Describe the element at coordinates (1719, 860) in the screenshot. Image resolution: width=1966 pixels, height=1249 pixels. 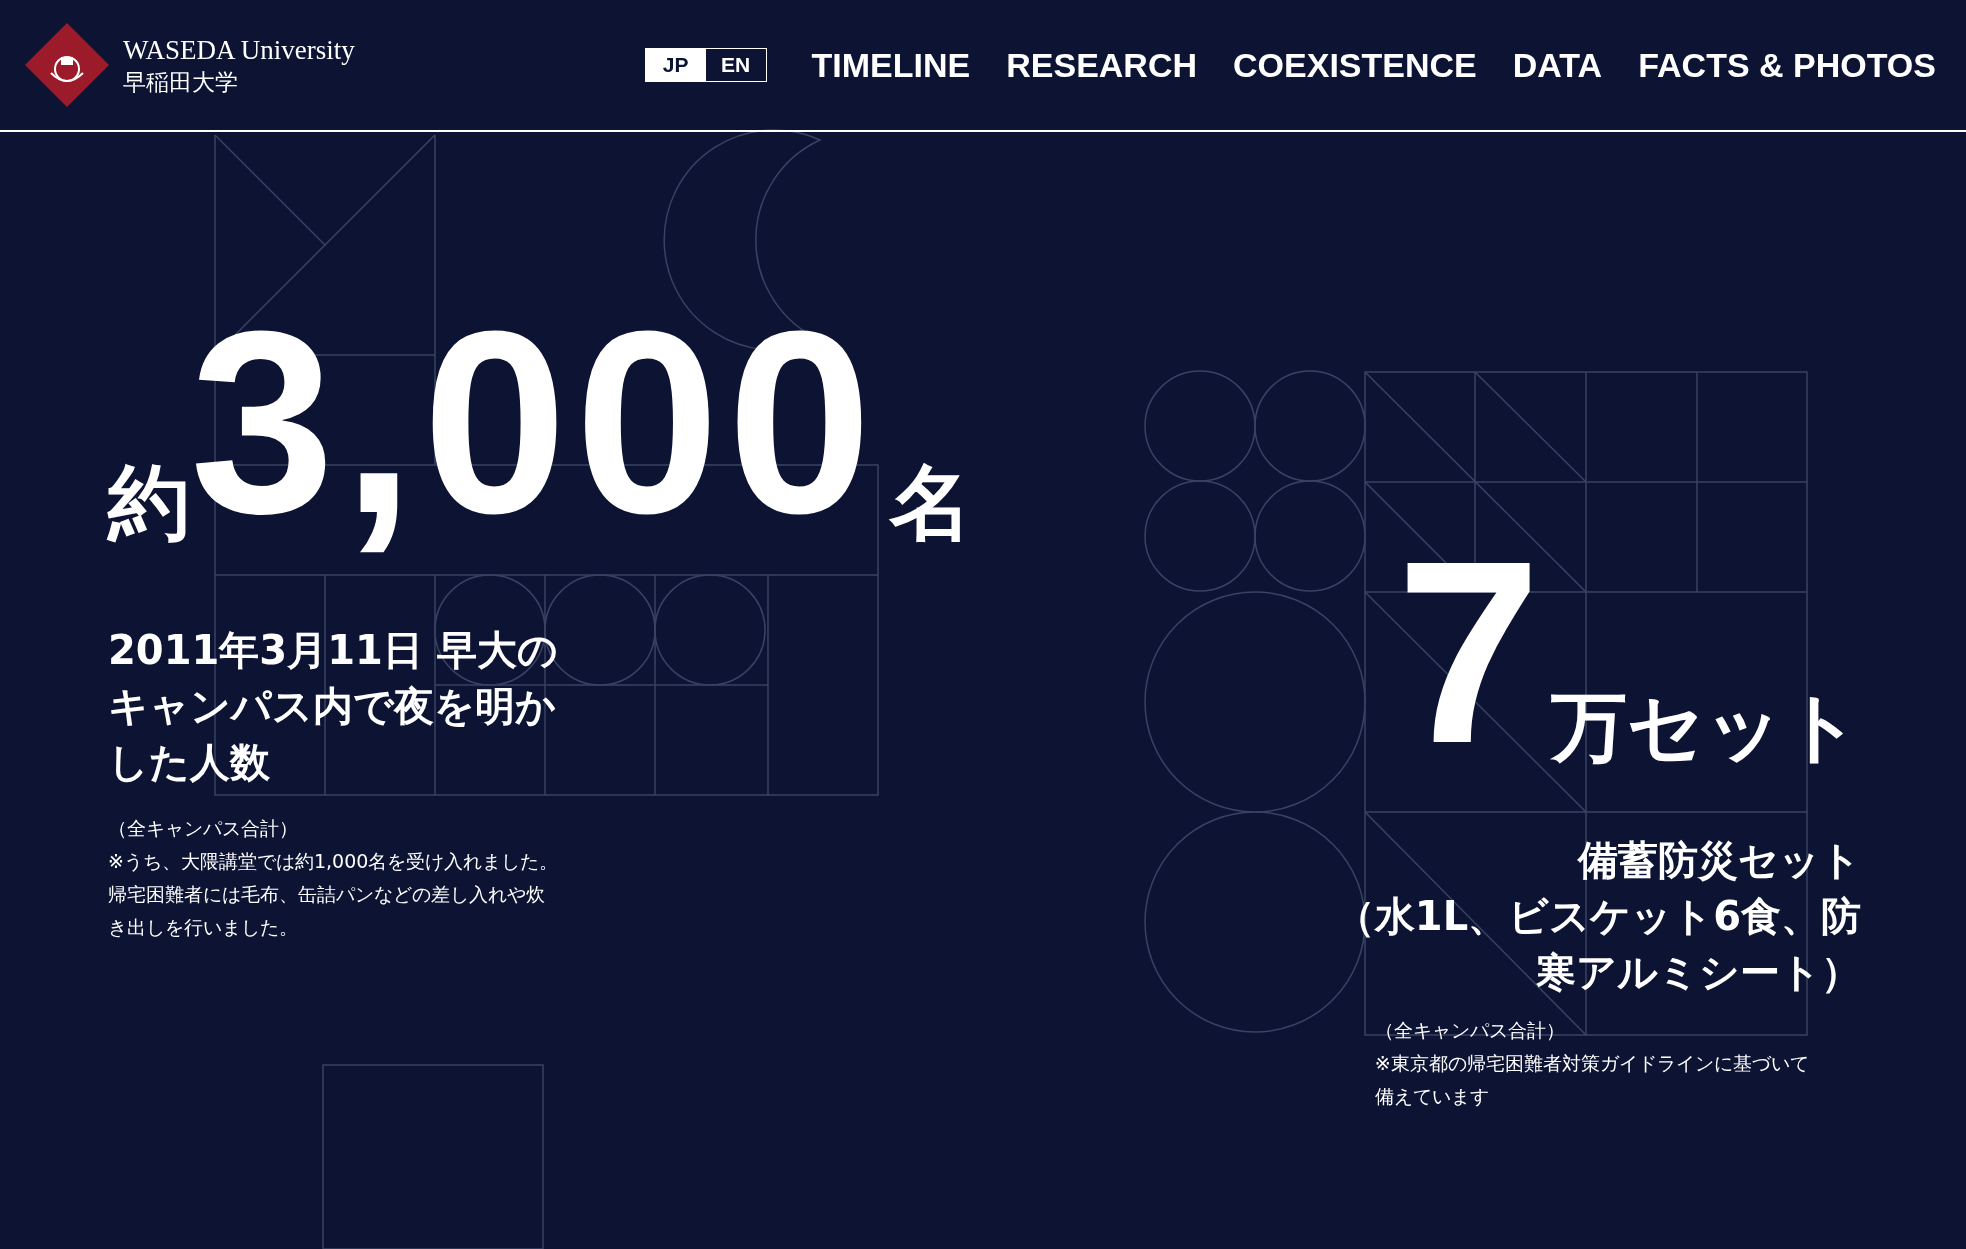
I see `stat-heading: 備蓄防災セット` at that location.